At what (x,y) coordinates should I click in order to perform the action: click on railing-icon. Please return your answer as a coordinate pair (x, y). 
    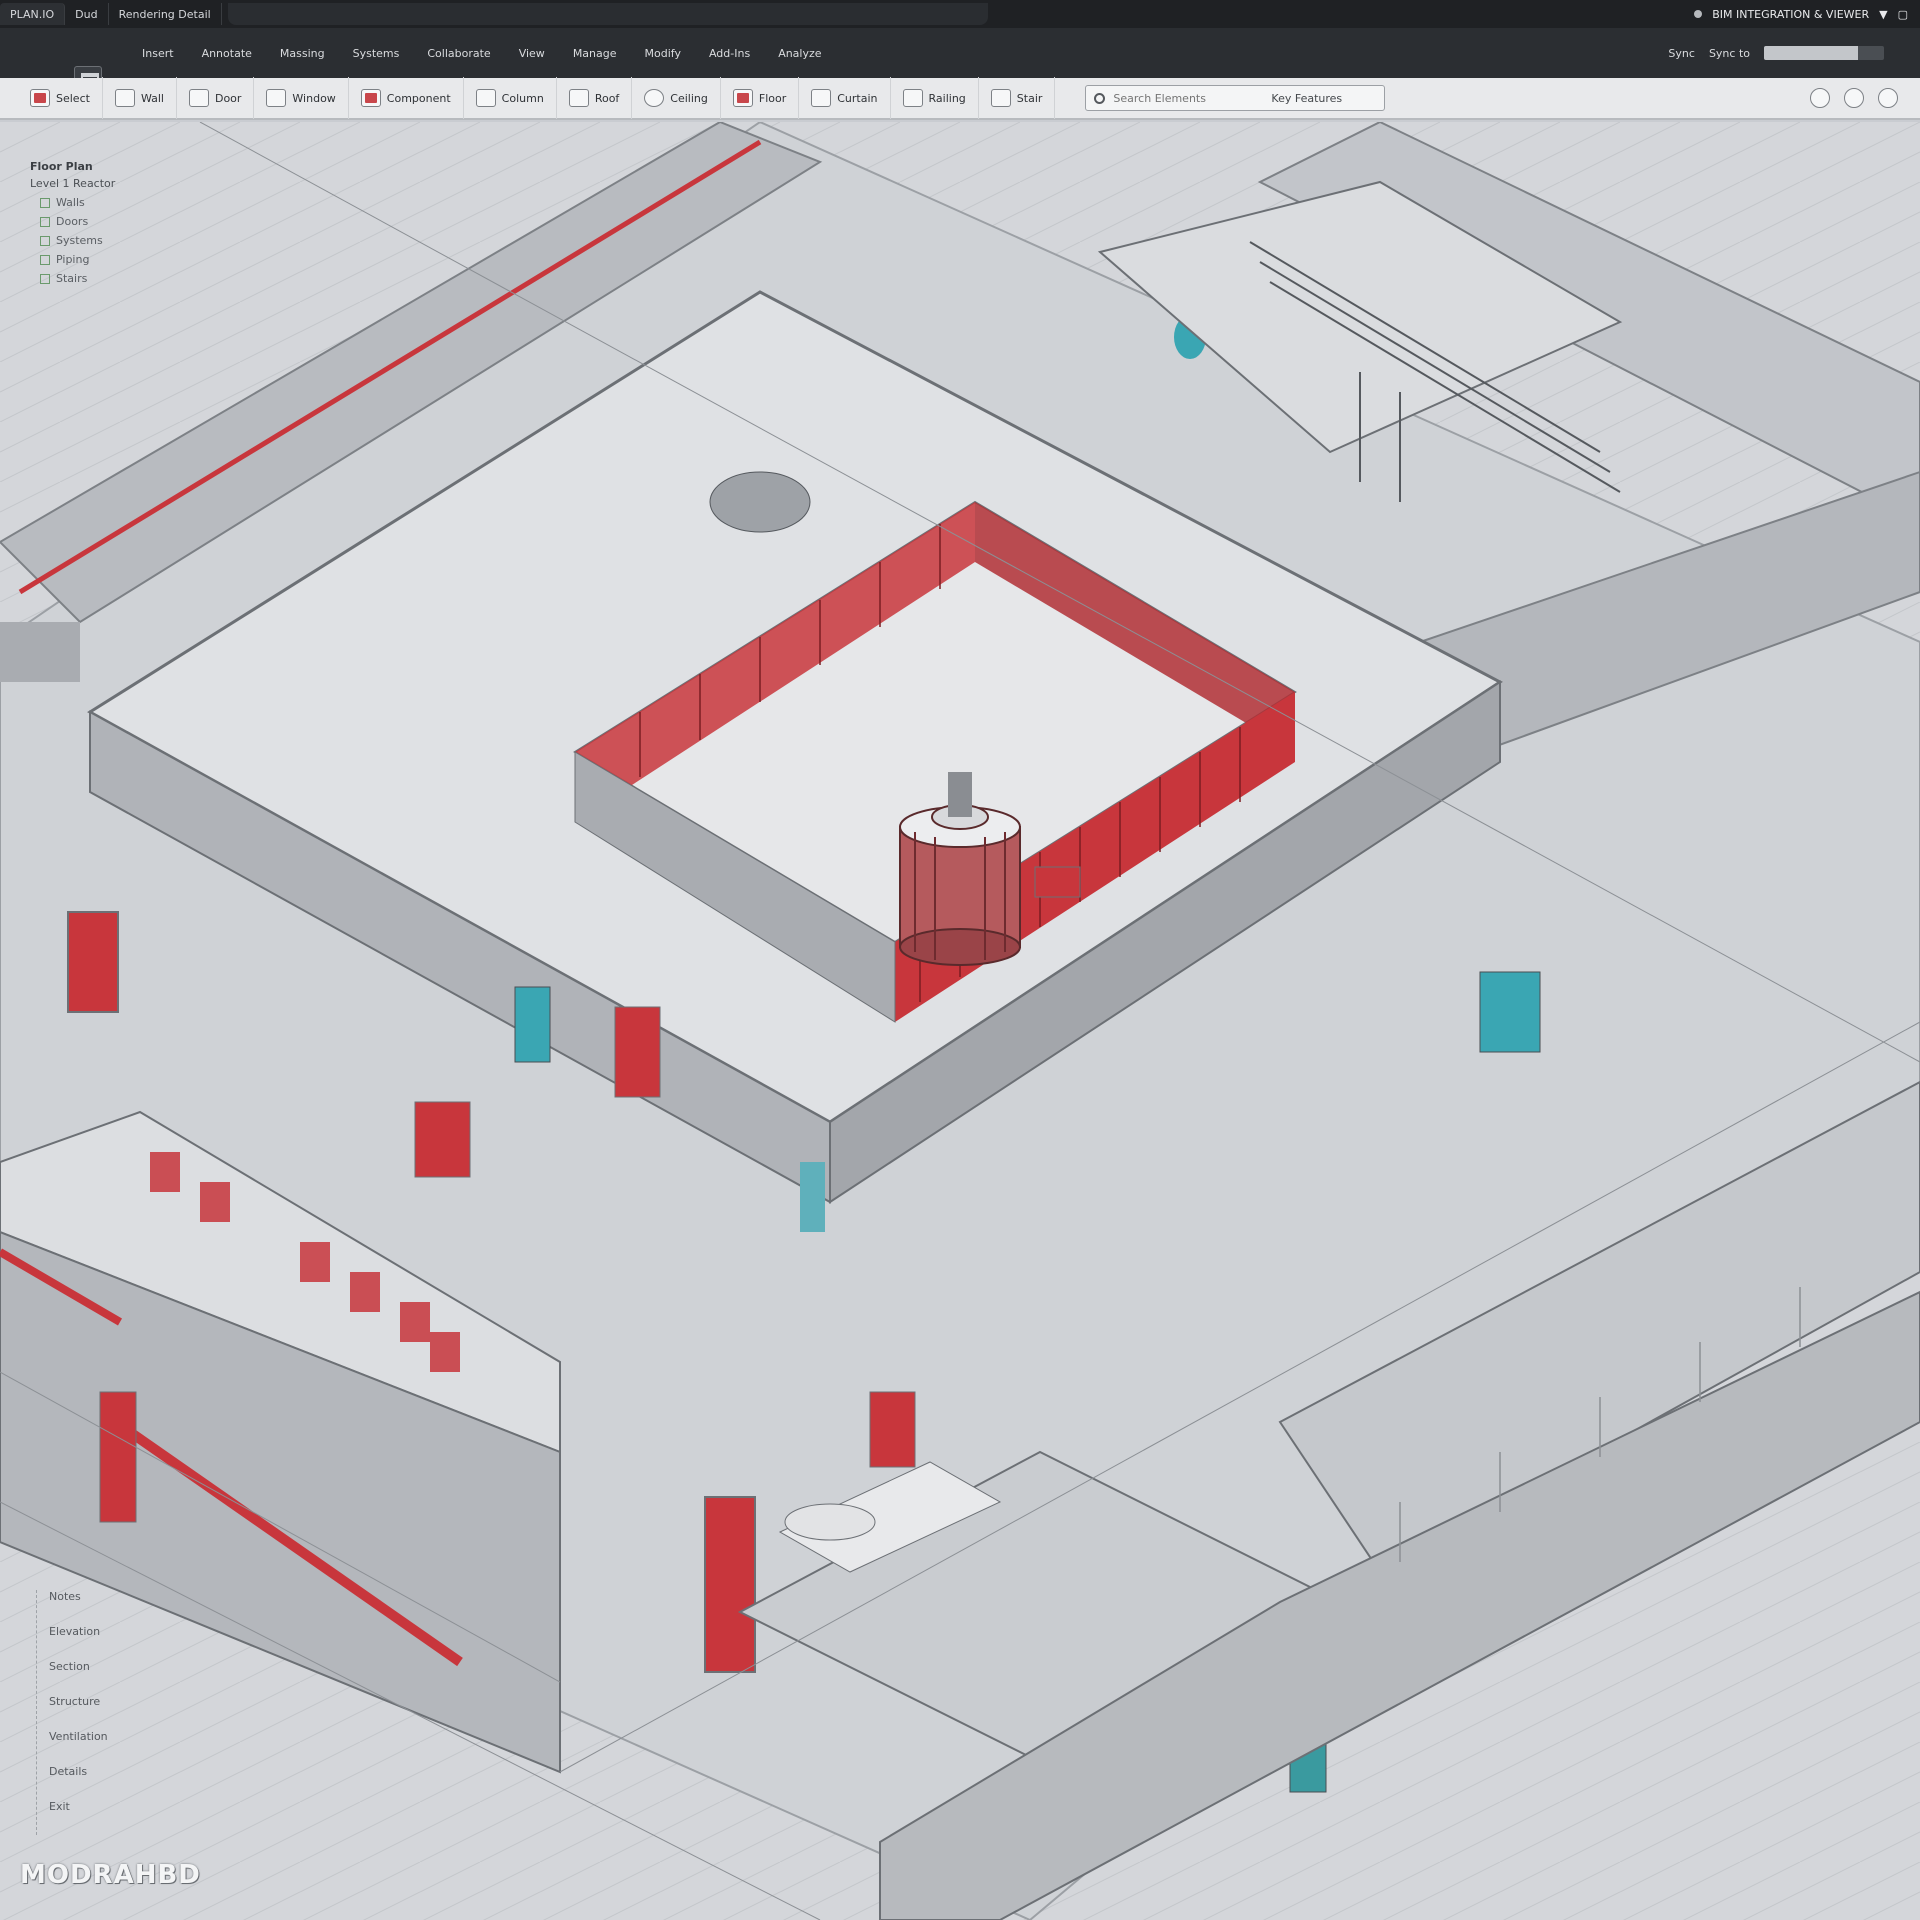
    Looking at the image, I should click on (912, 98).